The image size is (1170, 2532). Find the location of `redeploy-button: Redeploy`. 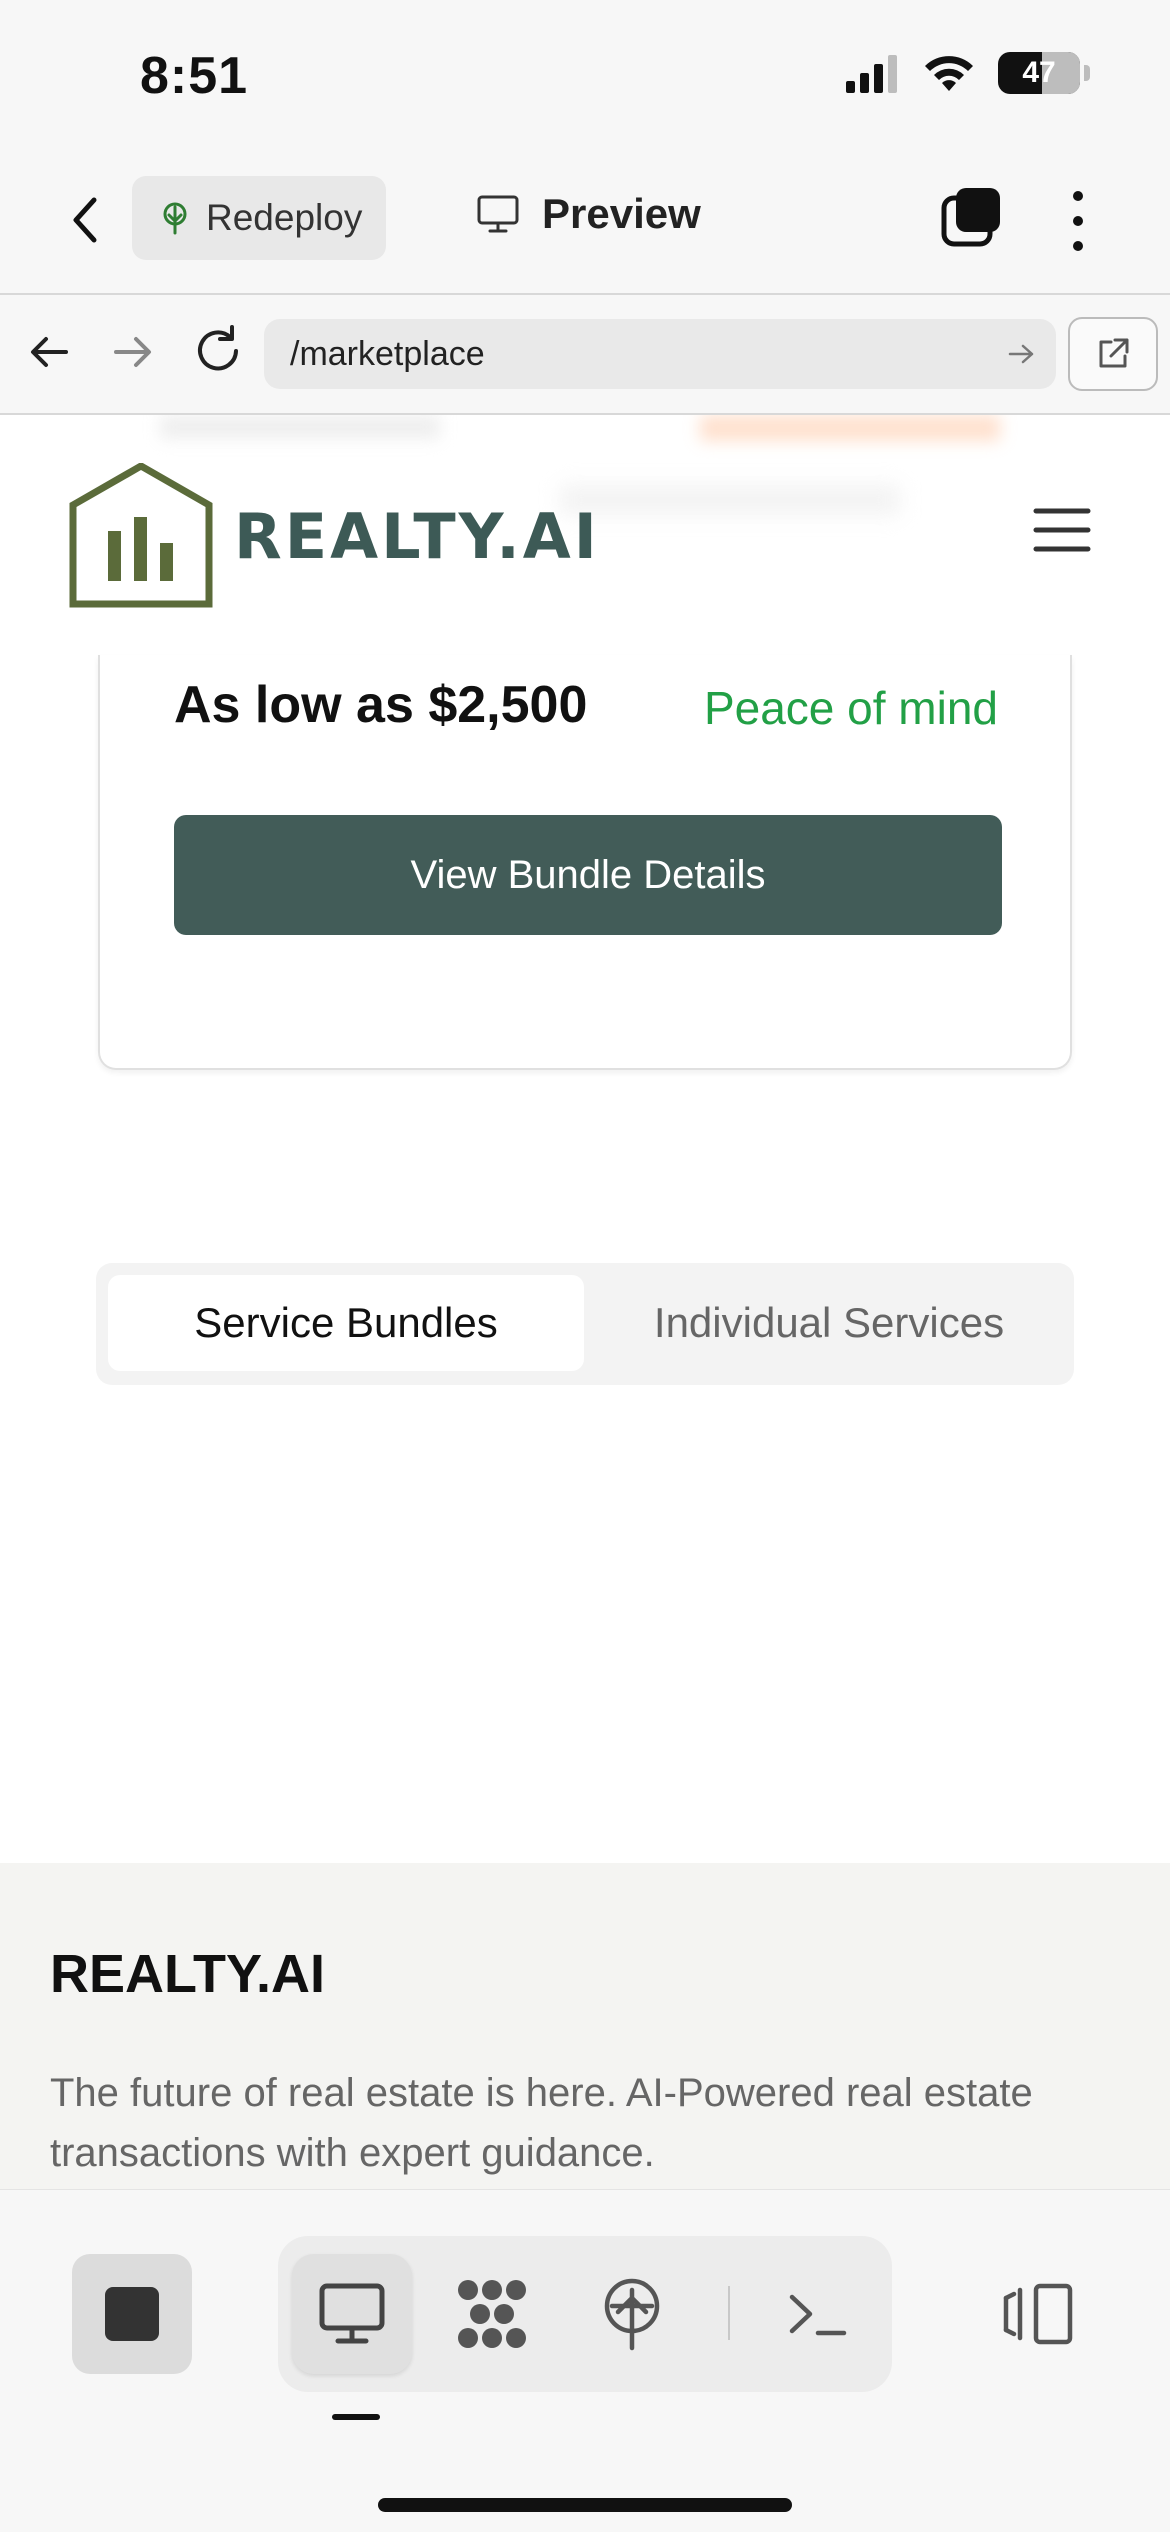

redeploy-button: Redeploy is located at coordinates (259, 218).